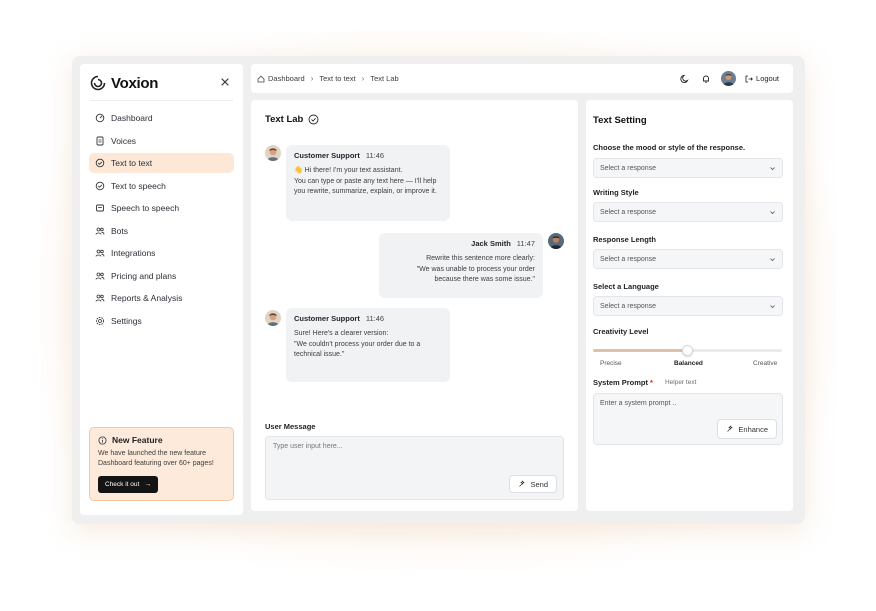  What do you see at coordinates (384, 78) in the screenshot?
I see `breadcrumb-item-text-lab: Text Lab` at bounding box center [384, 78].